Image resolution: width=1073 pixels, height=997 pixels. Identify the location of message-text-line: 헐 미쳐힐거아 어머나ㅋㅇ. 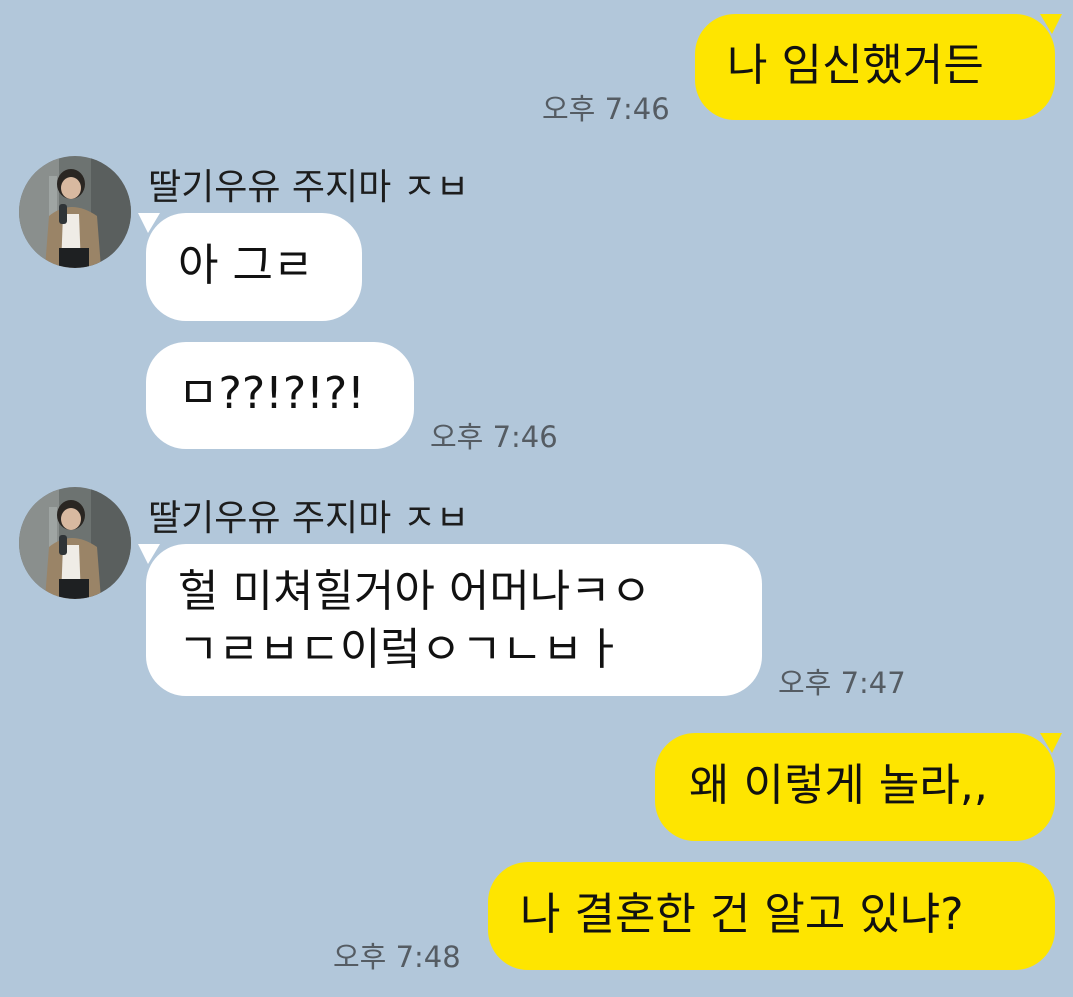
(415, 591).